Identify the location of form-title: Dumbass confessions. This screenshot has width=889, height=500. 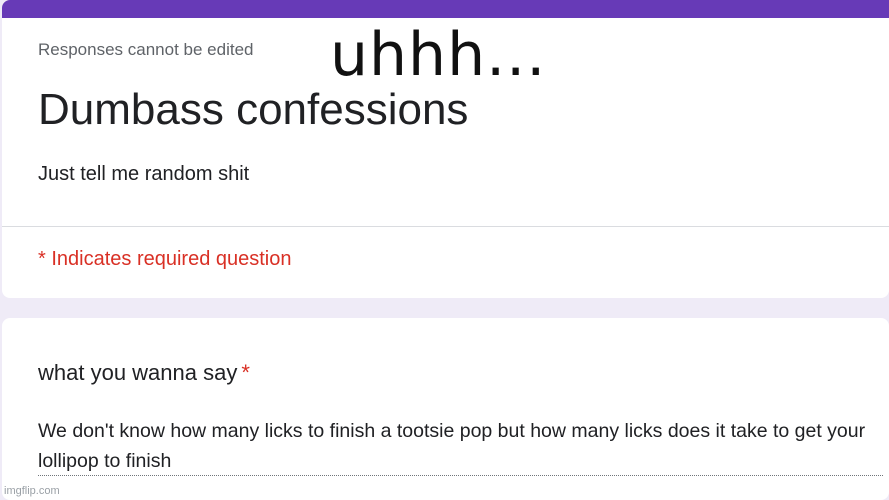
(253, 109).